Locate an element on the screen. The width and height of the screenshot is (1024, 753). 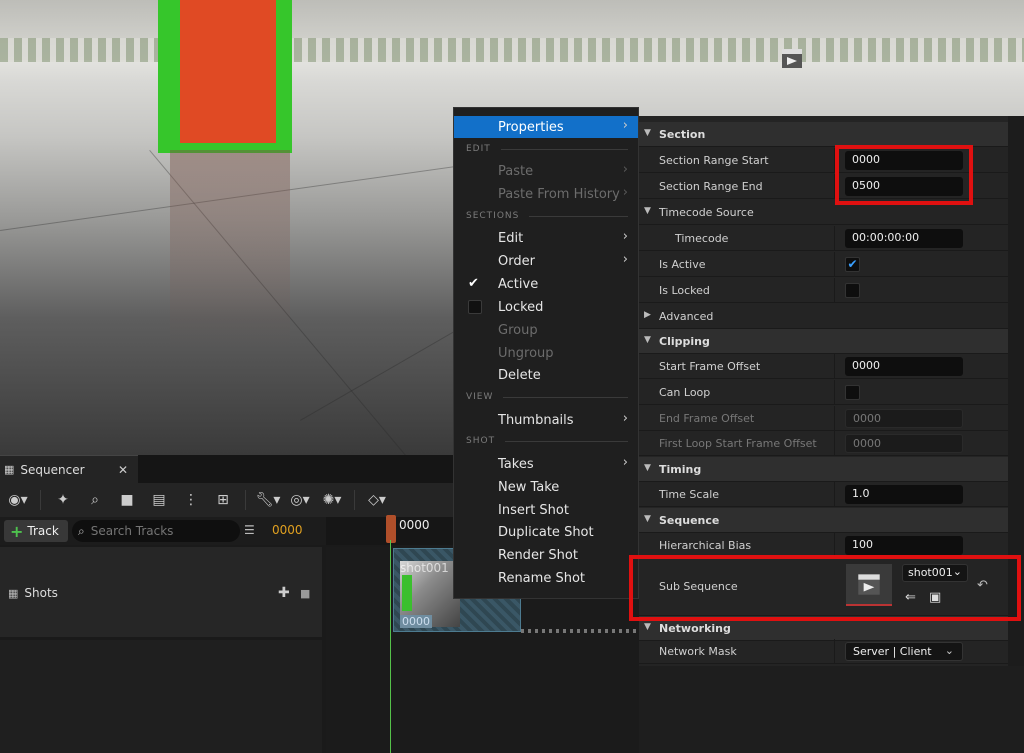
tab-sequencer: ▦ Sequencer ✕ is located at coordinates (69, 469).